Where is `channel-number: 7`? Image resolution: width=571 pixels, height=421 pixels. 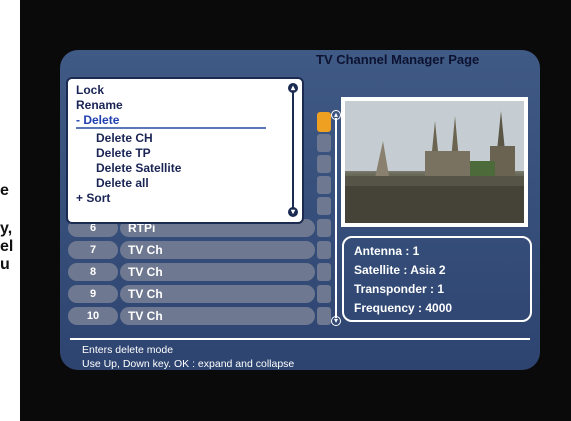
channel-number: 7 is located at coordinates (93, 250).